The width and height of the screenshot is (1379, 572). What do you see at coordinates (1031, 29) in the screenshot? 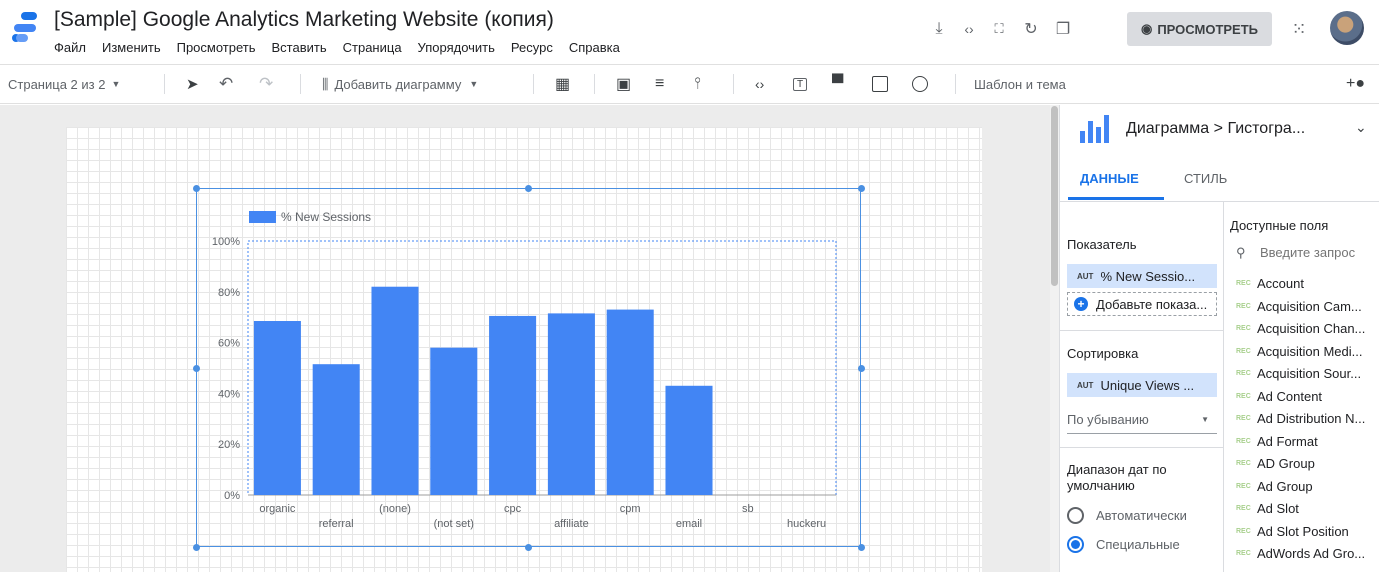
I see `refresh-icon: ↻` at bounding box center [1031, 29].